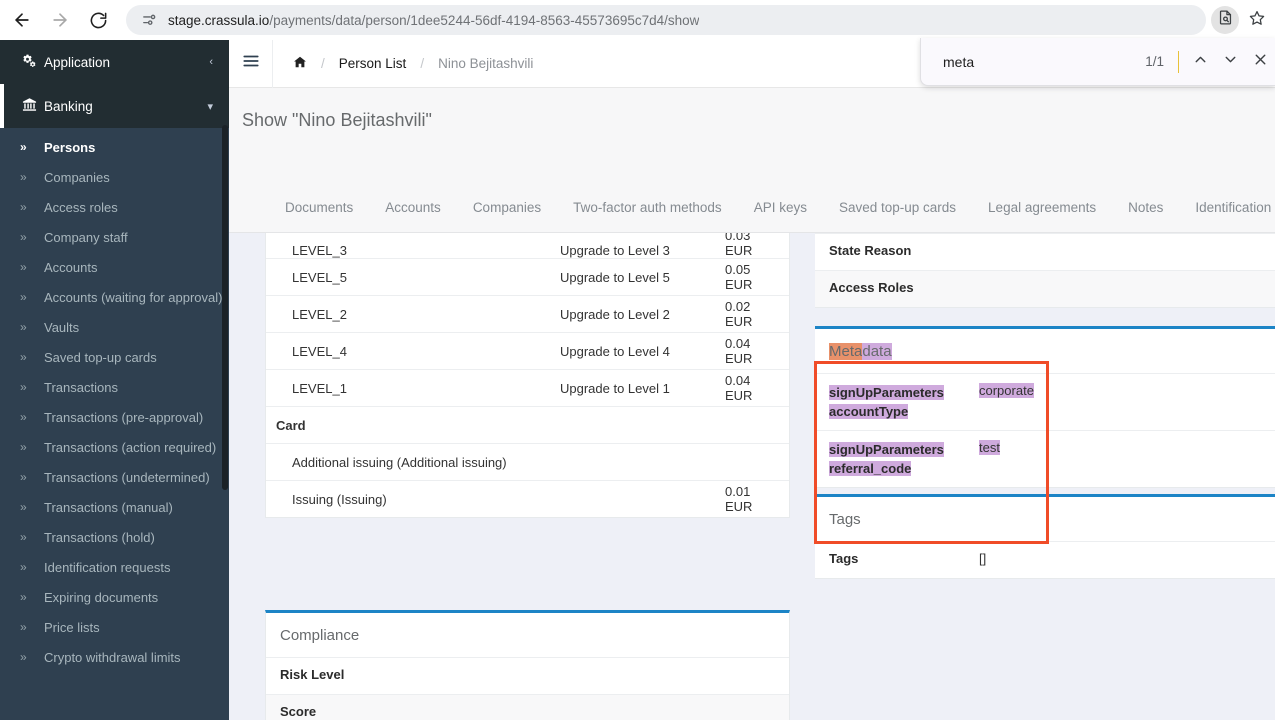  What do you see at coordinates (1225, 20) in the screenshot?
I see `page-search-button` at bounding box center [1225, 20].